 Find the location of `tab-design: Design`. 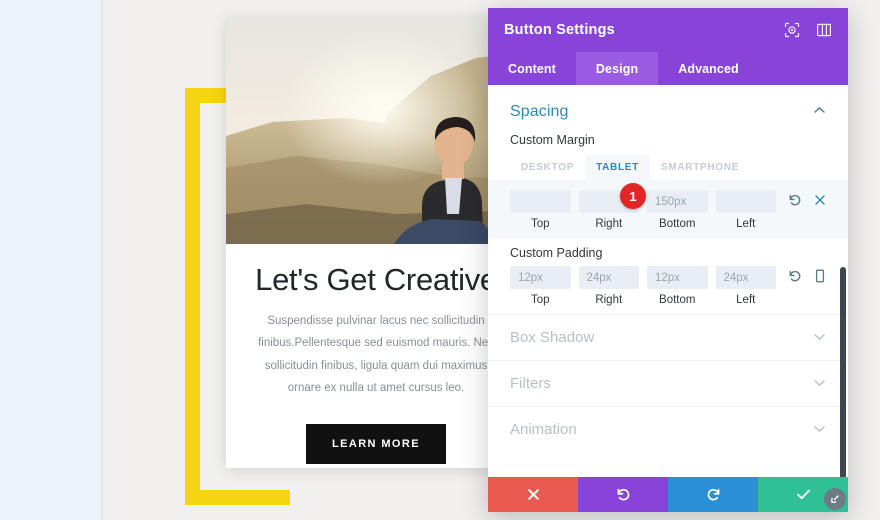

tab-design: Design is located at coordinates (617, 68).